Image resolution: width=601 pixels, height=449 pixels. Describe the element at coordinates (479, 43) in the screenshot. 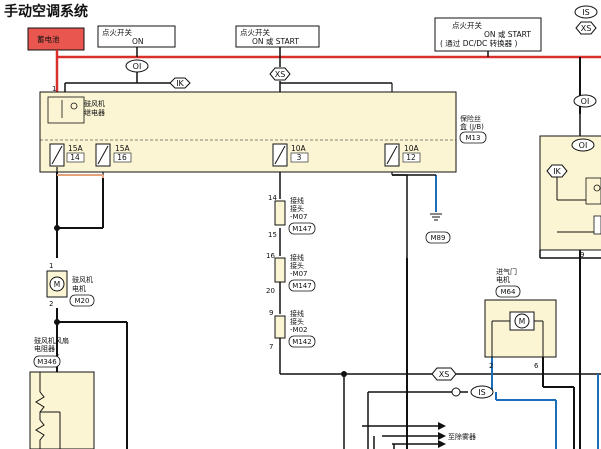

I see `svg-text: ( 通过 DC/DC 转换器 )` at that location.